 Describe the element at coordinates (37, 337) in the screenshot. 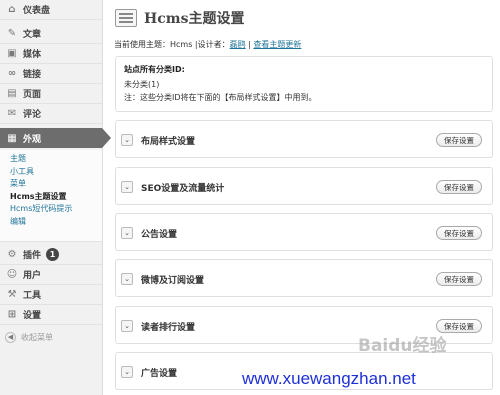

I see `collapse-menu-label: 收起菜单` at that location.